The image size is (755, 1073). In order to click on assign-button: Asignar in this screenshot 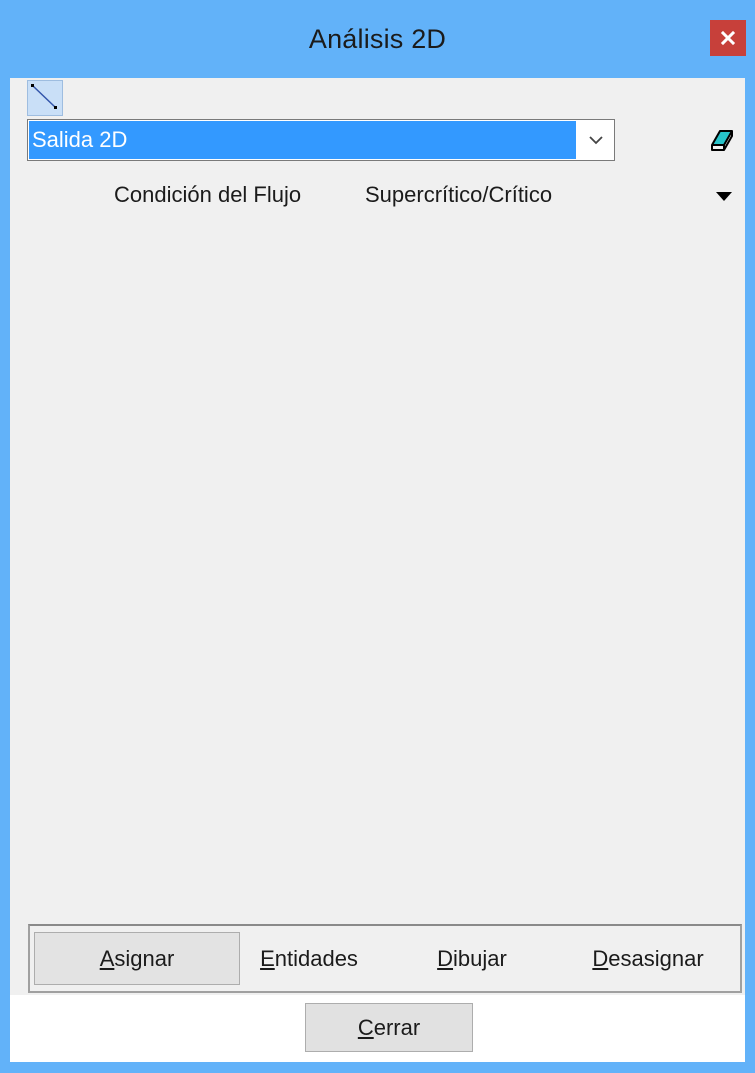, I will do `click(137, 958)`.